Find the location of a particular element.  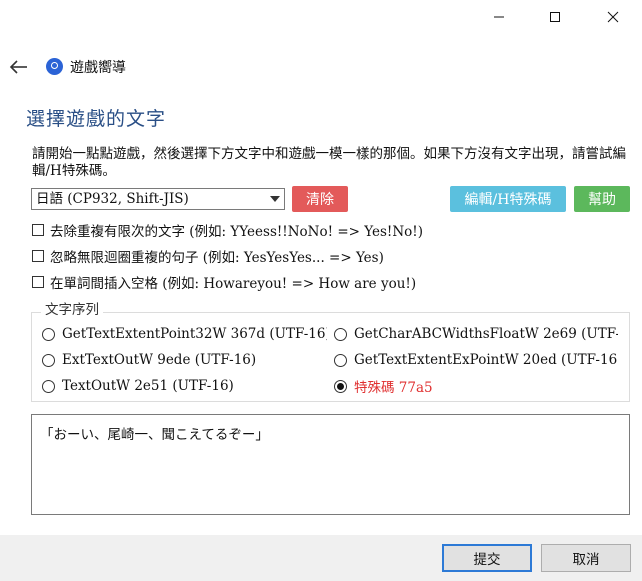

page-title: 選擇遊戲的文字 is located at coordinates (96, 119).